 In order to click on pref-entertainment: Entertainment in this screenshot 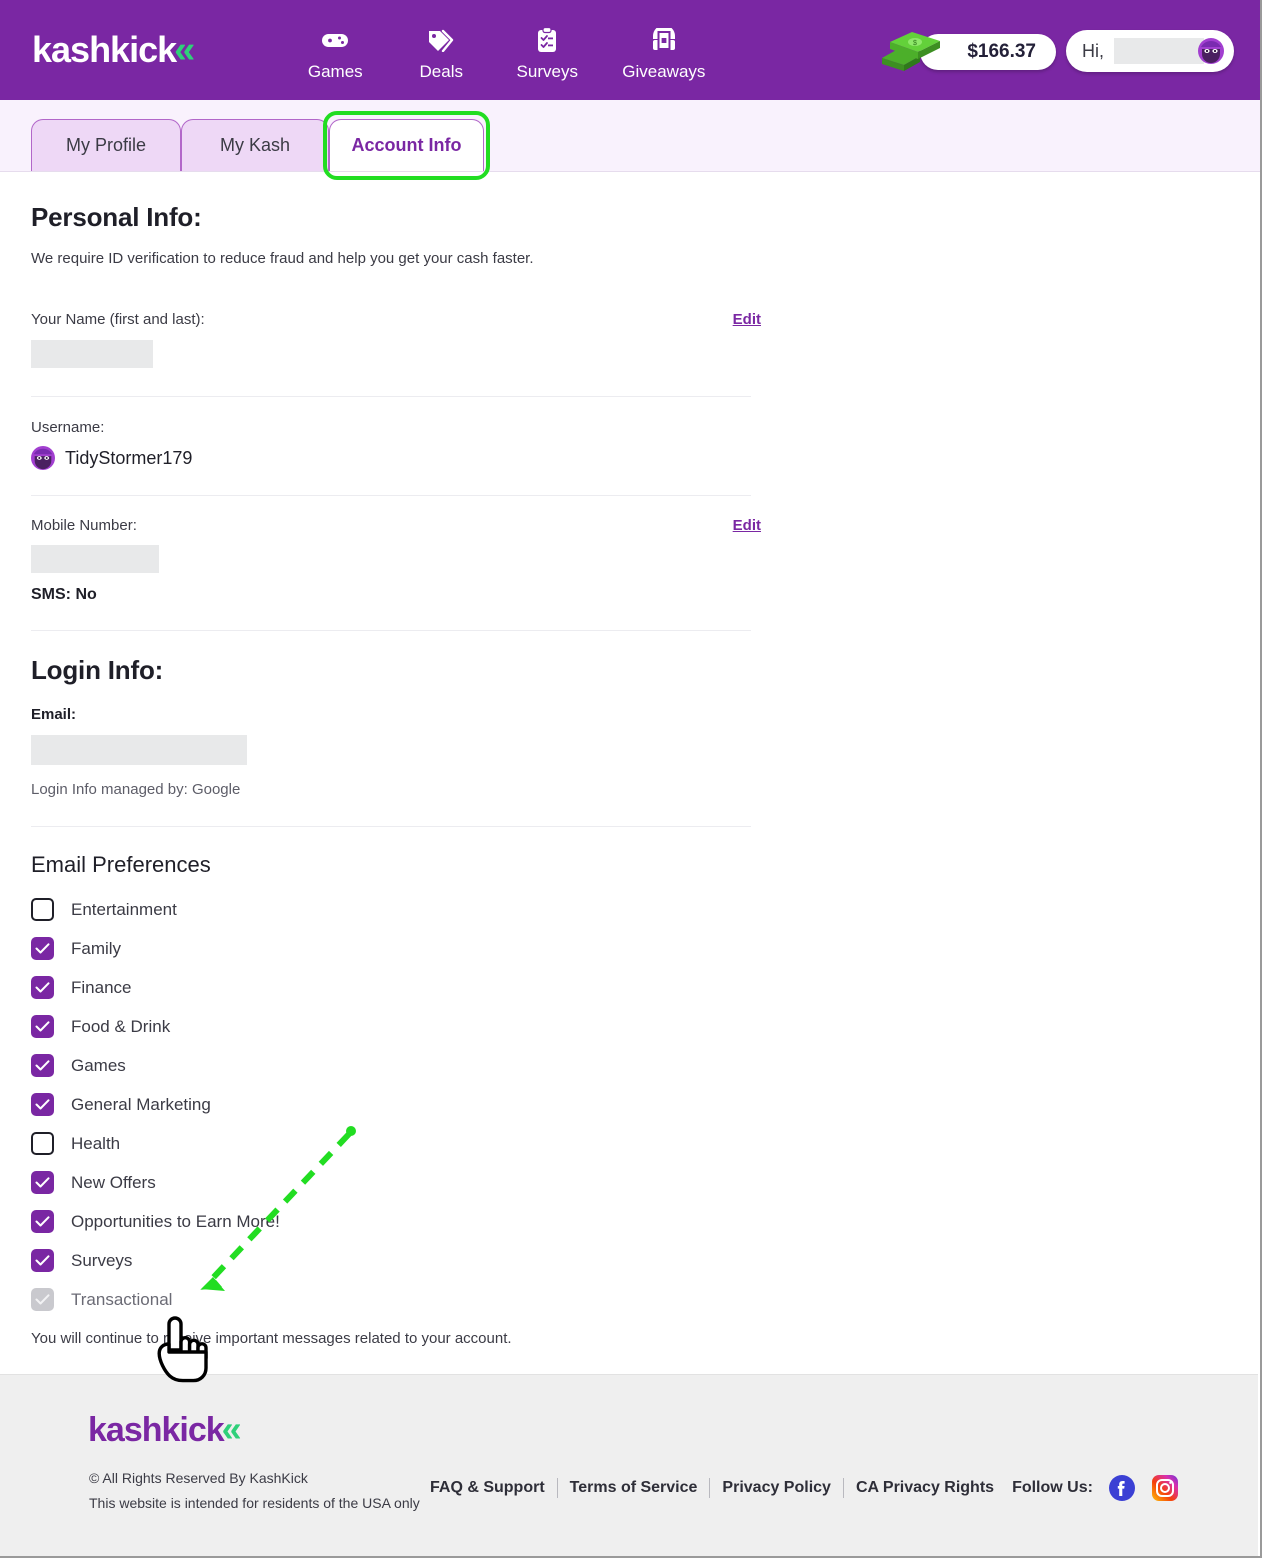, I will do `click(391, 909)`.